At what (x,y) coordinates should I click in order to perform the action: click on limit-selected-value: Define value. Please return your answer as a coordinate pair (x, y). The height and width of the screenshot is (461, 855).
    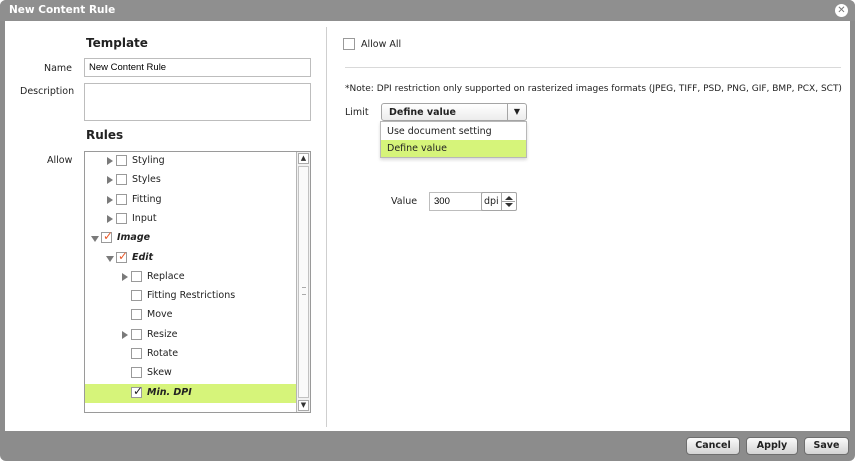
    Looking at the image, I should click on (422, 112).